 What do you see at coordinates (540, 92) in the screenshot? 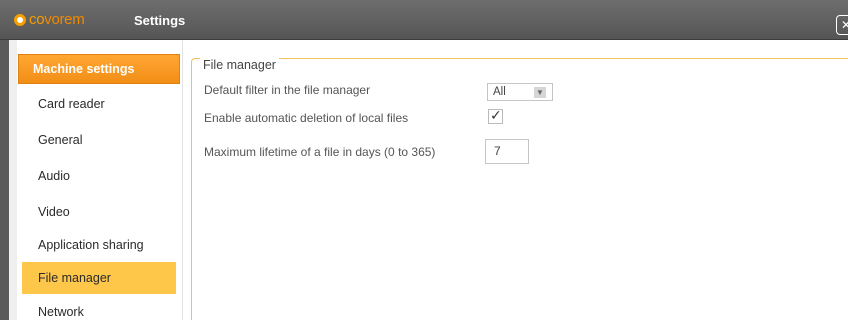
I see `chevron-down-icon: ▼` at bounding box center [540, 92].